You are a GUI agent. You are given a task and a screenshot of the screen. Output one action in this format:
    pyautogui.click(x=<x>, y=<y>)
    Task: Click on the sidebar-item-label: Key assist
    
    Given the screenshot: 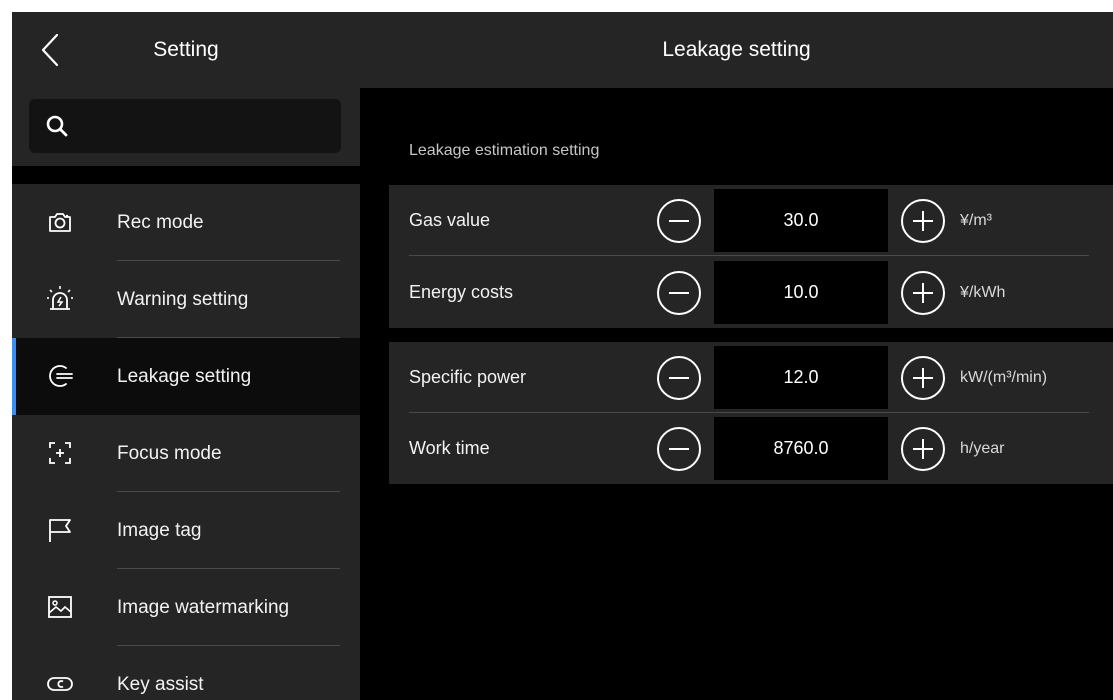 What is the action you would take?
    pyautogui.click(x=160, y=684)
    